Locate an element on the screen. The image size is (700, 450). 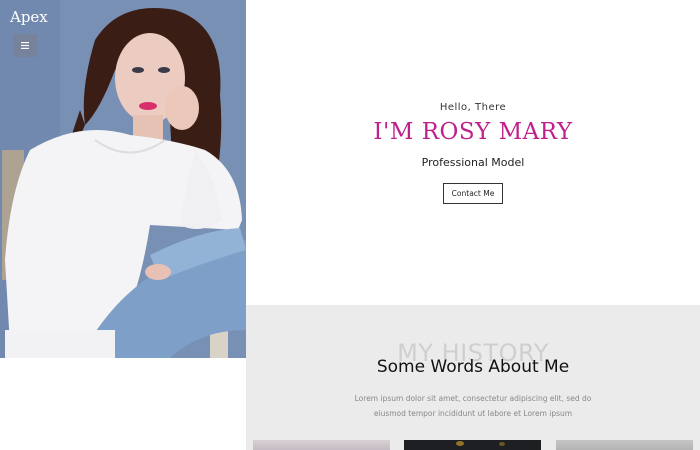
hero-role: Professional Model is located at coordinates (473, 162).